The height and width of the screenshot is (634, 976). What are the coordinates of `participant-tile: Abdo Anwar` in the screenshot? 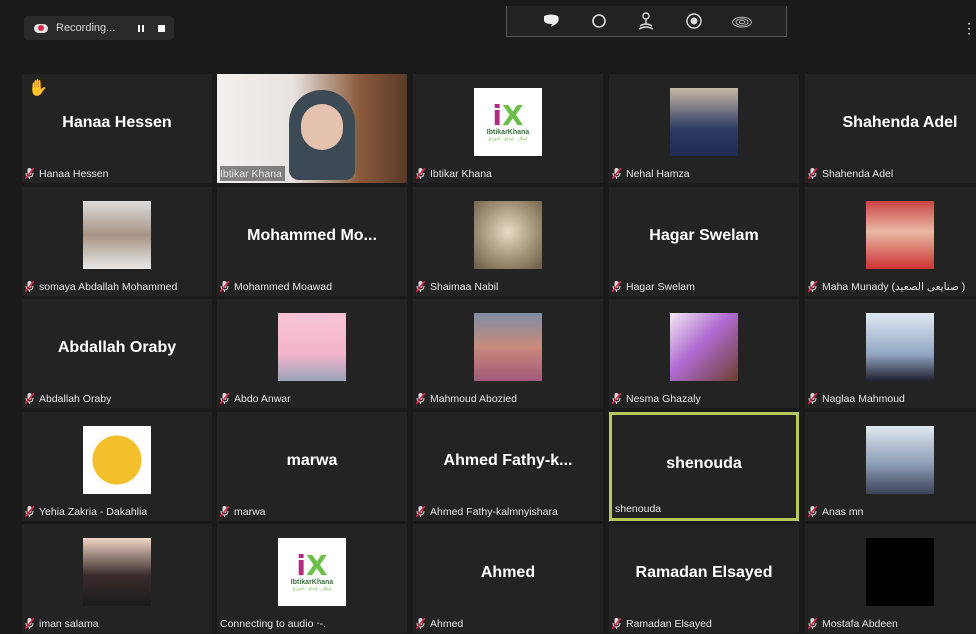 It's located at (312, 353).